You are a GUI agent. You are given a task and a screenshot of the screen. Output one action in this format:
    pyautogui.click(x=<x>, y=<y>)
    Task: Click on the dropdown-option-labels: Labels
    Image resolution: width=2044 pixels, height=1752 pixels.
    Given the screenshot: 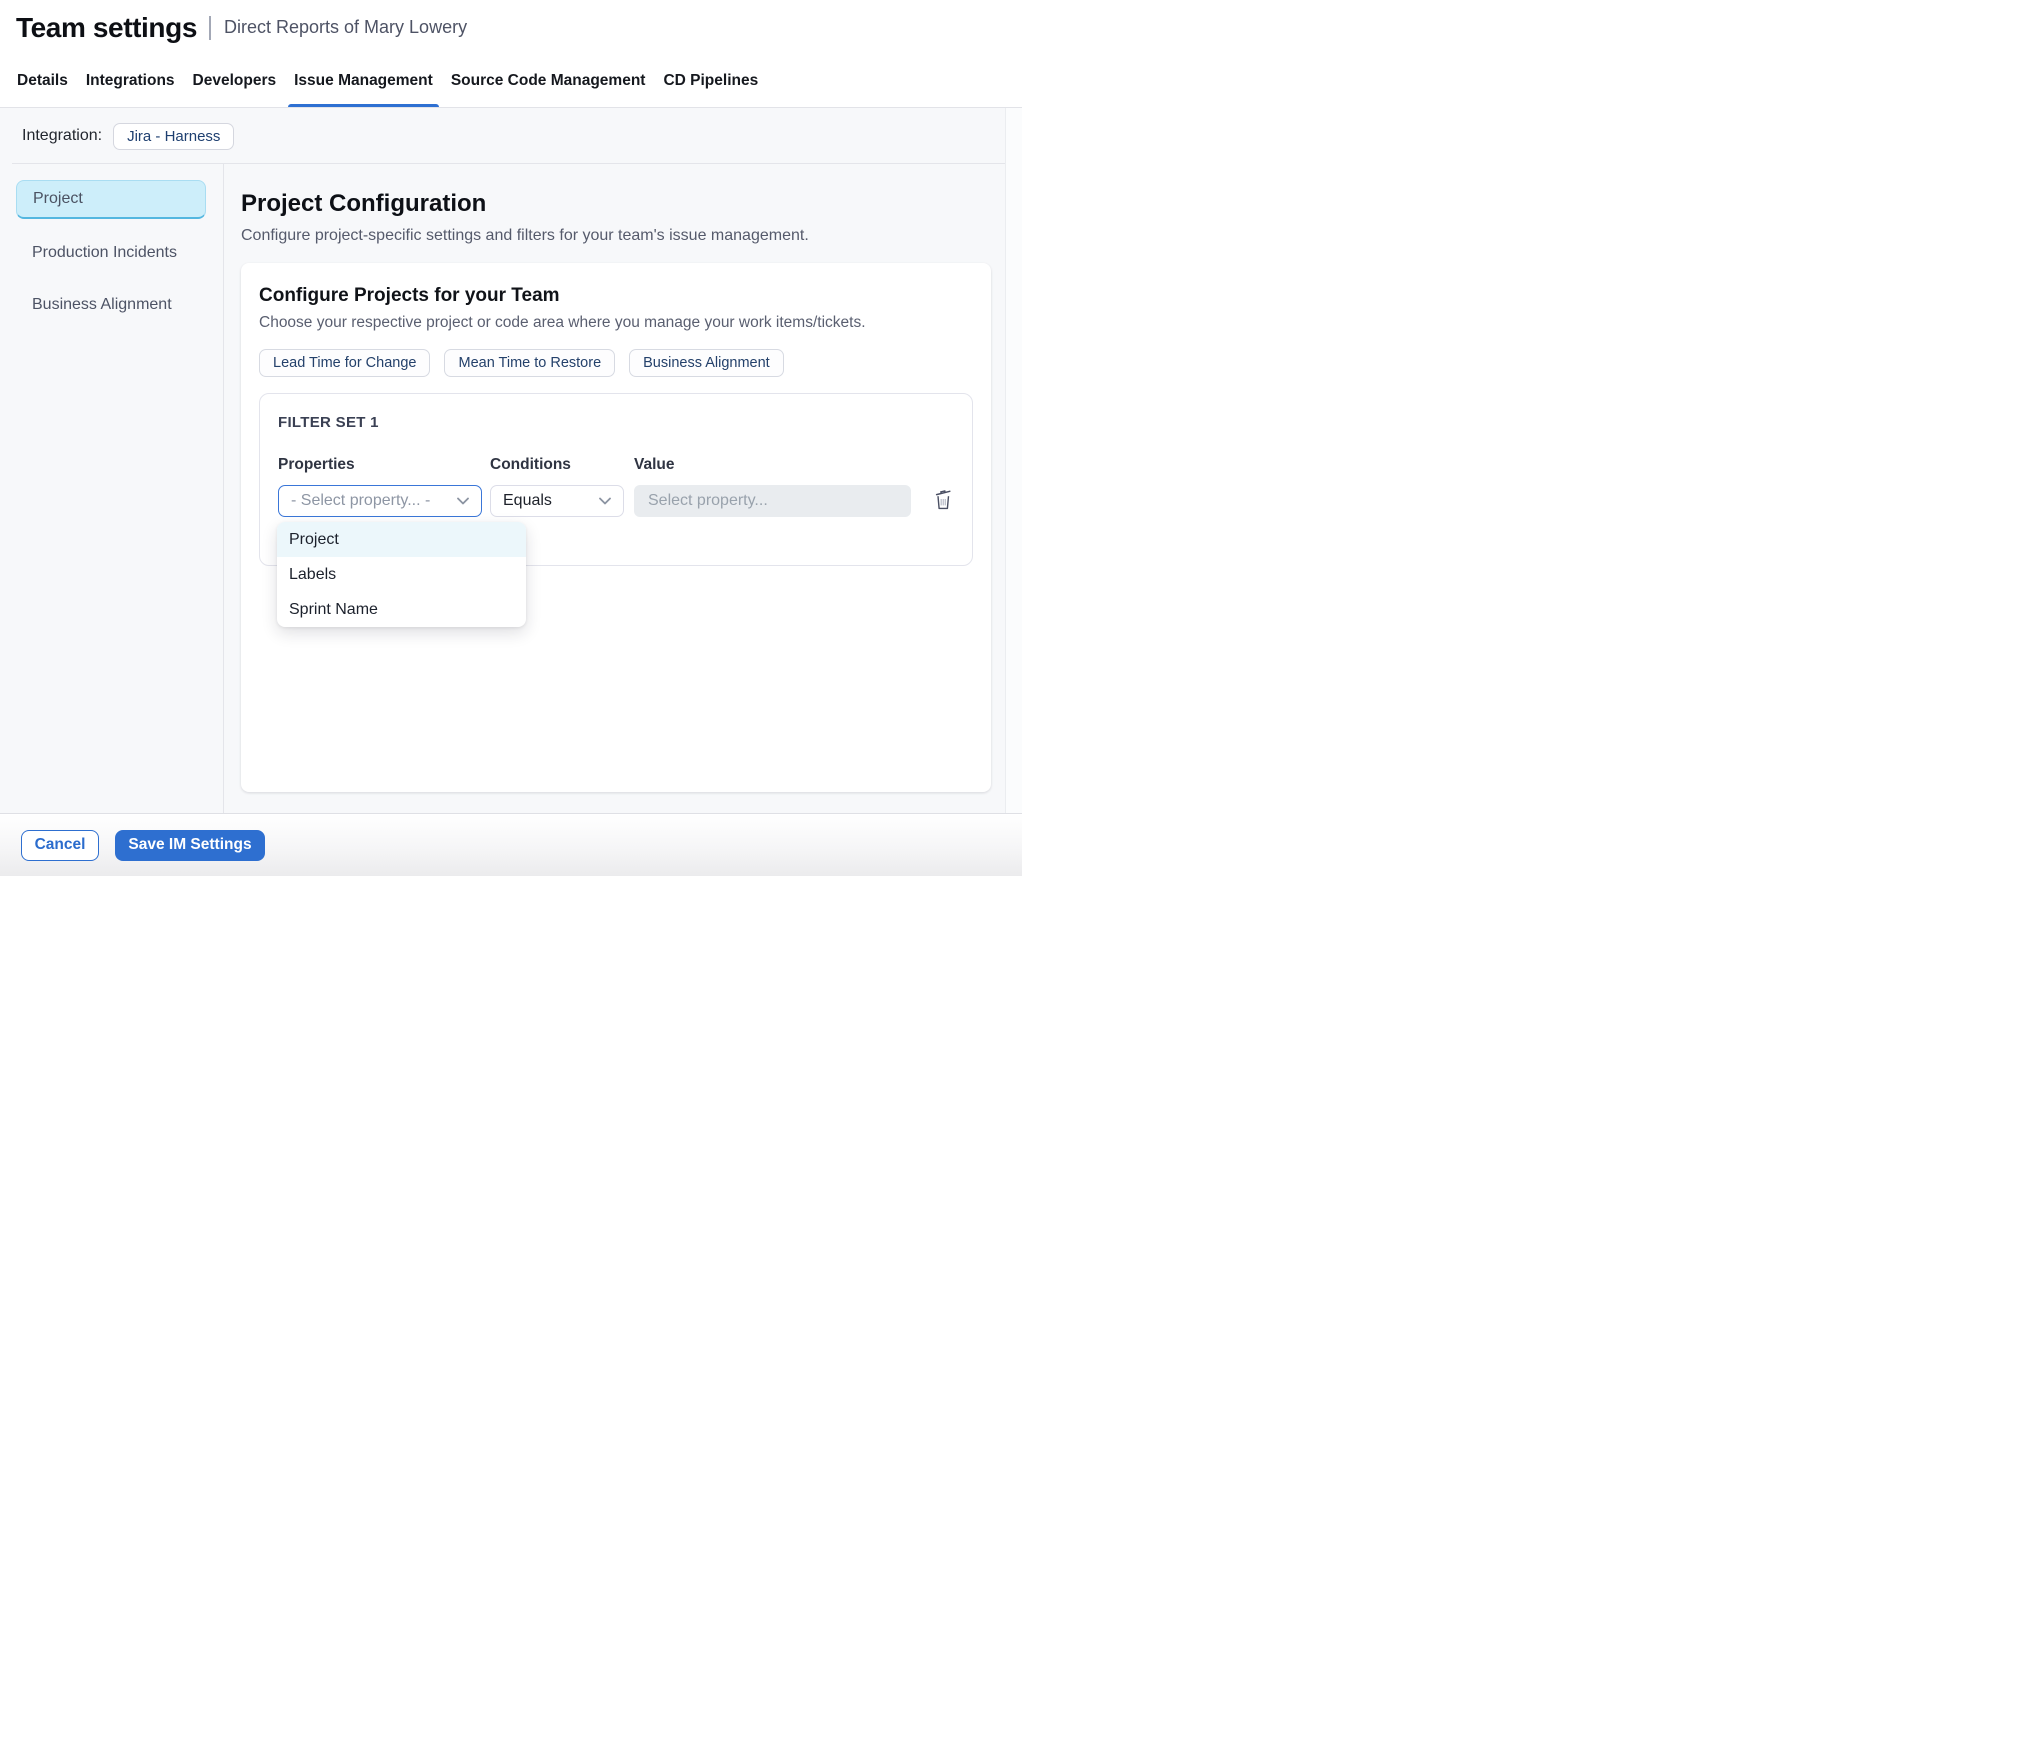 What is the action you would take?
    pyautogui.click(x=401, y=574)
    